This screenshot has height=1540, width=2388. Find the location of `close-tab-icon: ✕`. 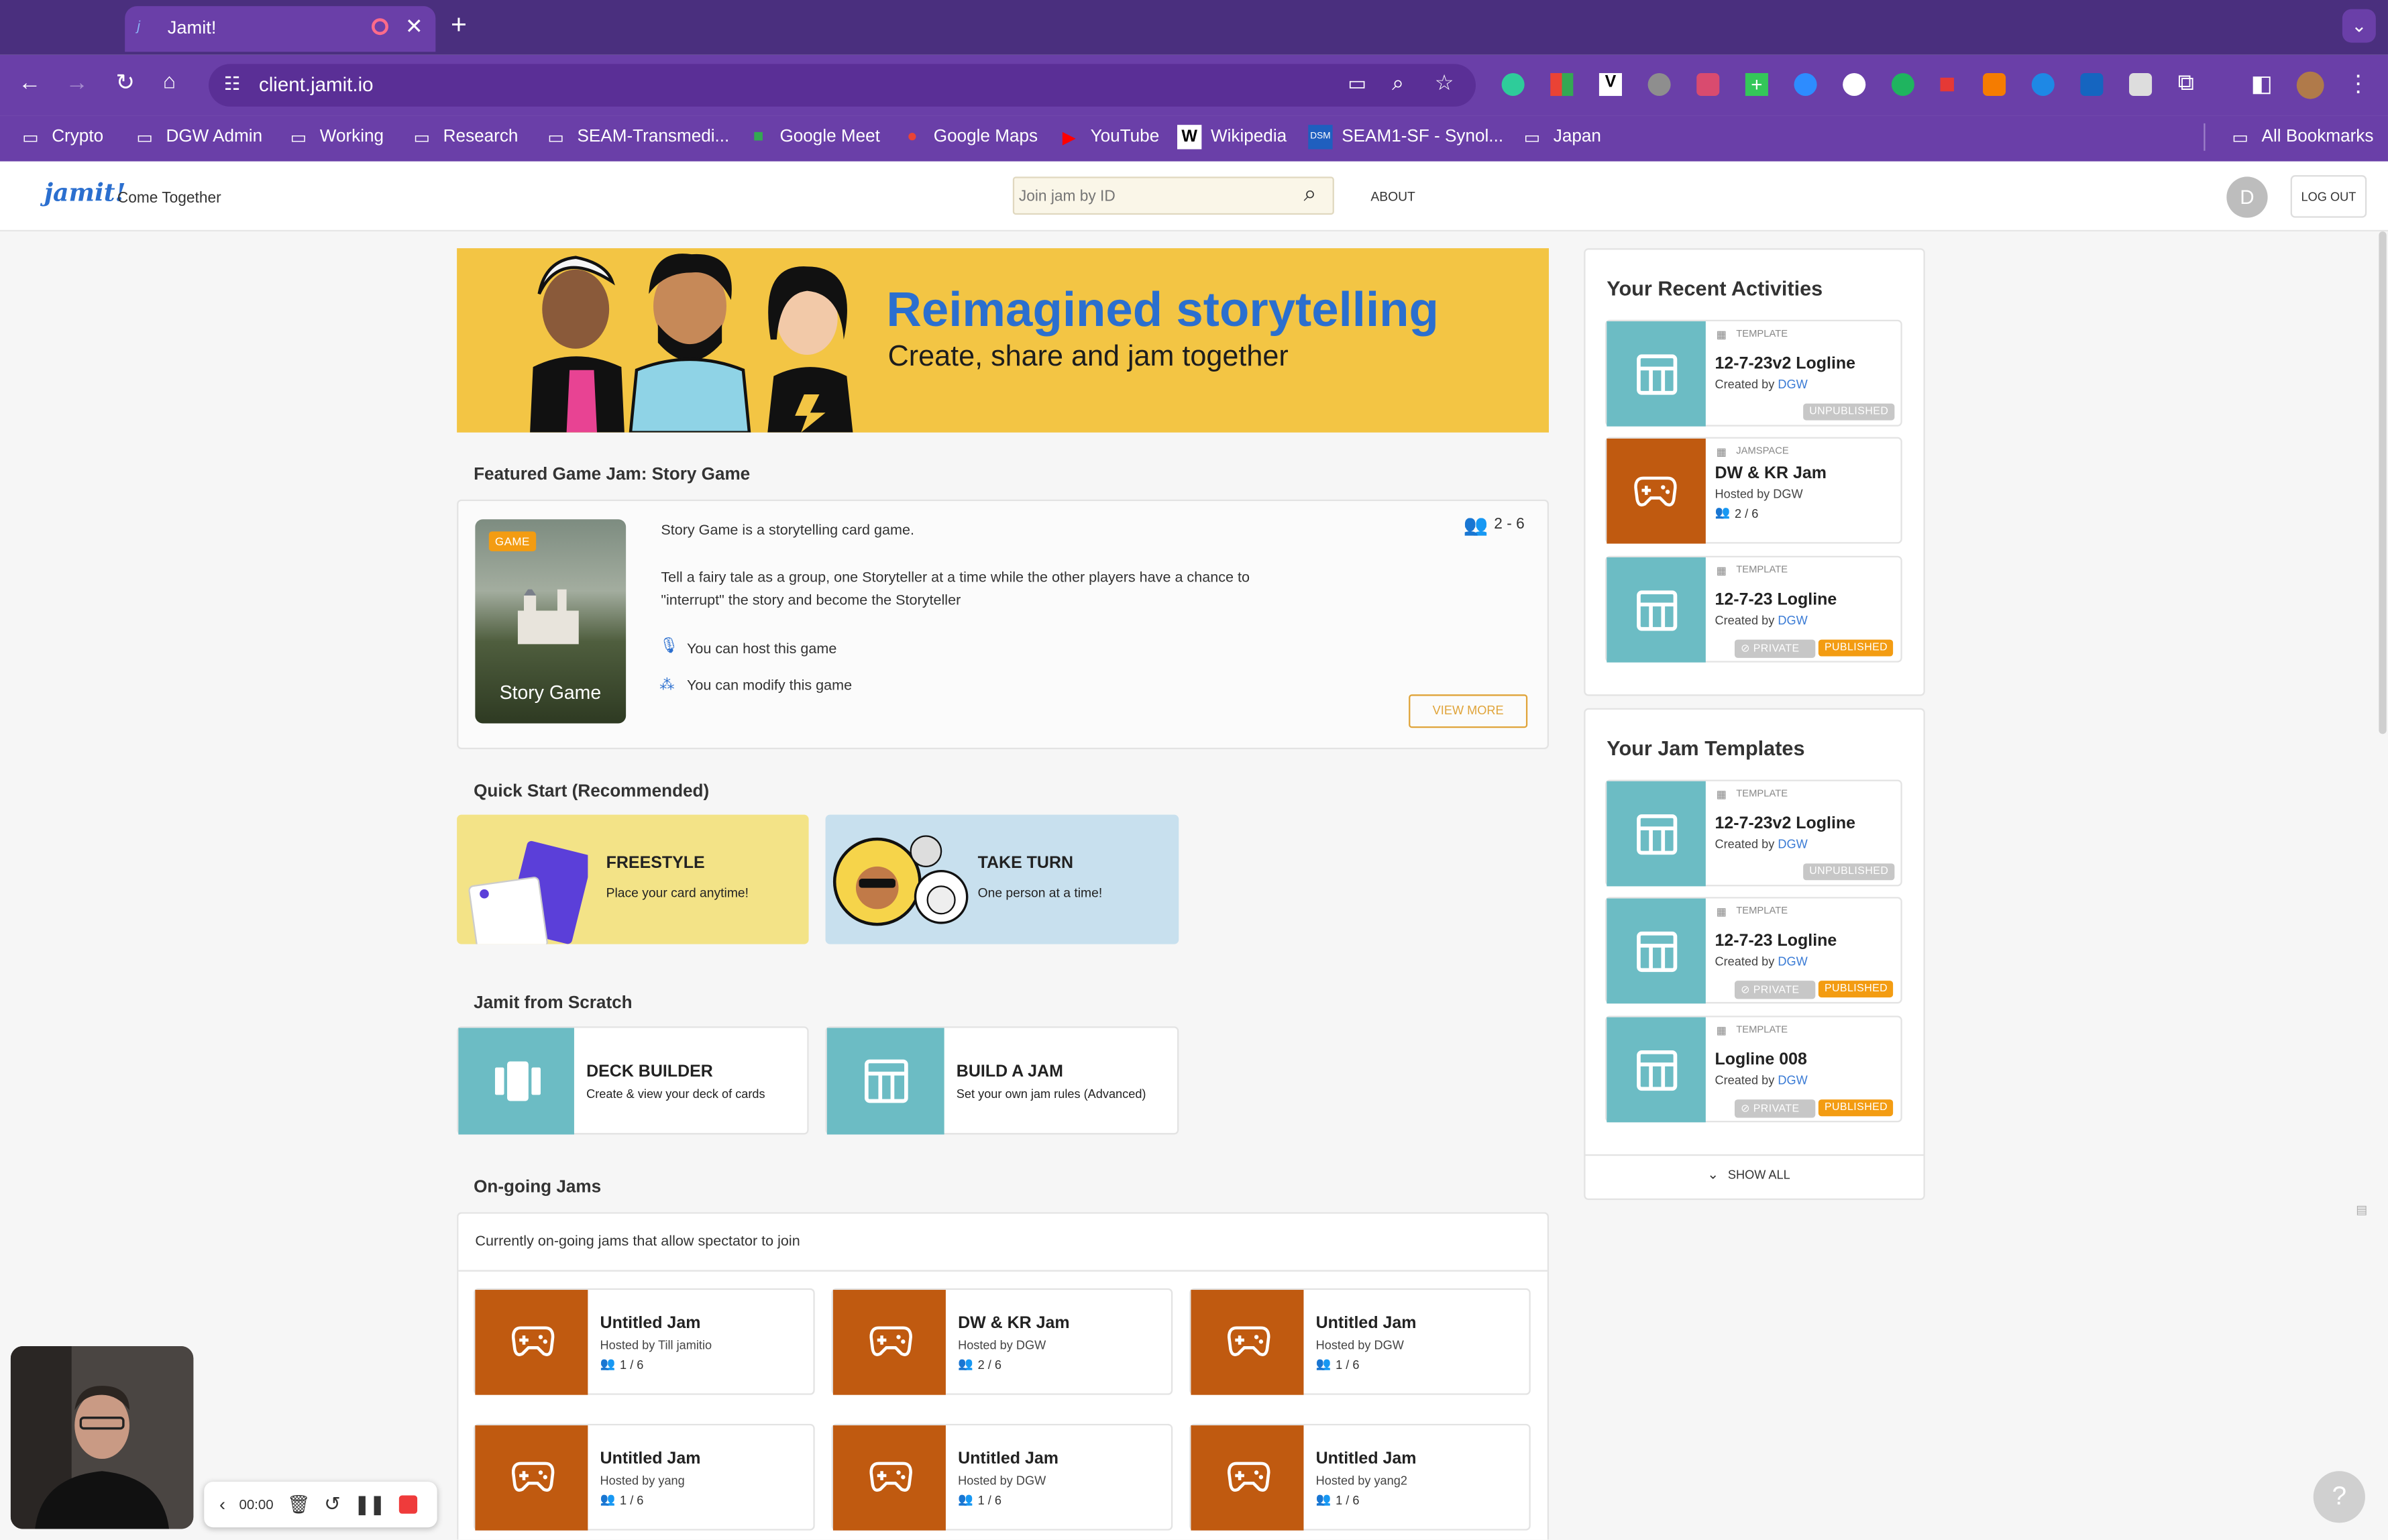

close-tab-icon: ✕ is located at coordinates (414, 26).